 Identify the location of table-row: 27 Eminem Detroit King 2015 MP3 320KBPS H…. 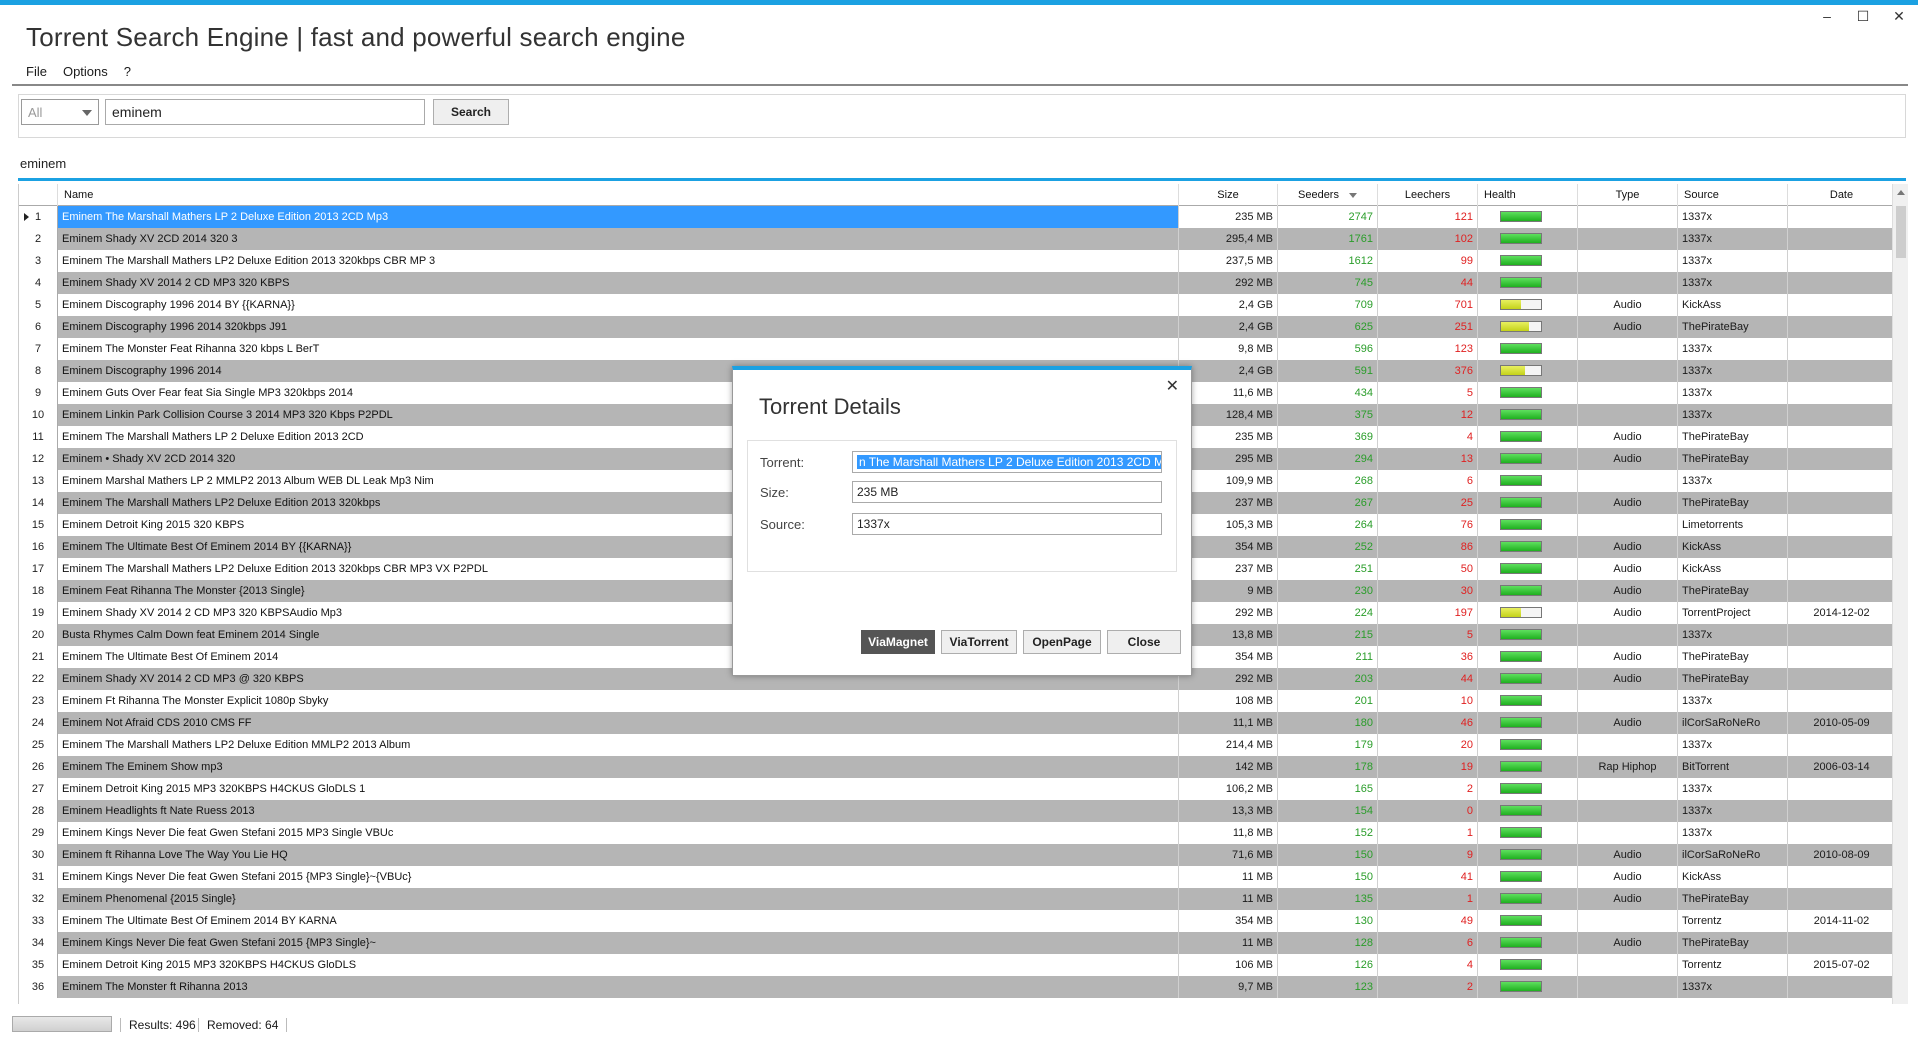
(956, 789).